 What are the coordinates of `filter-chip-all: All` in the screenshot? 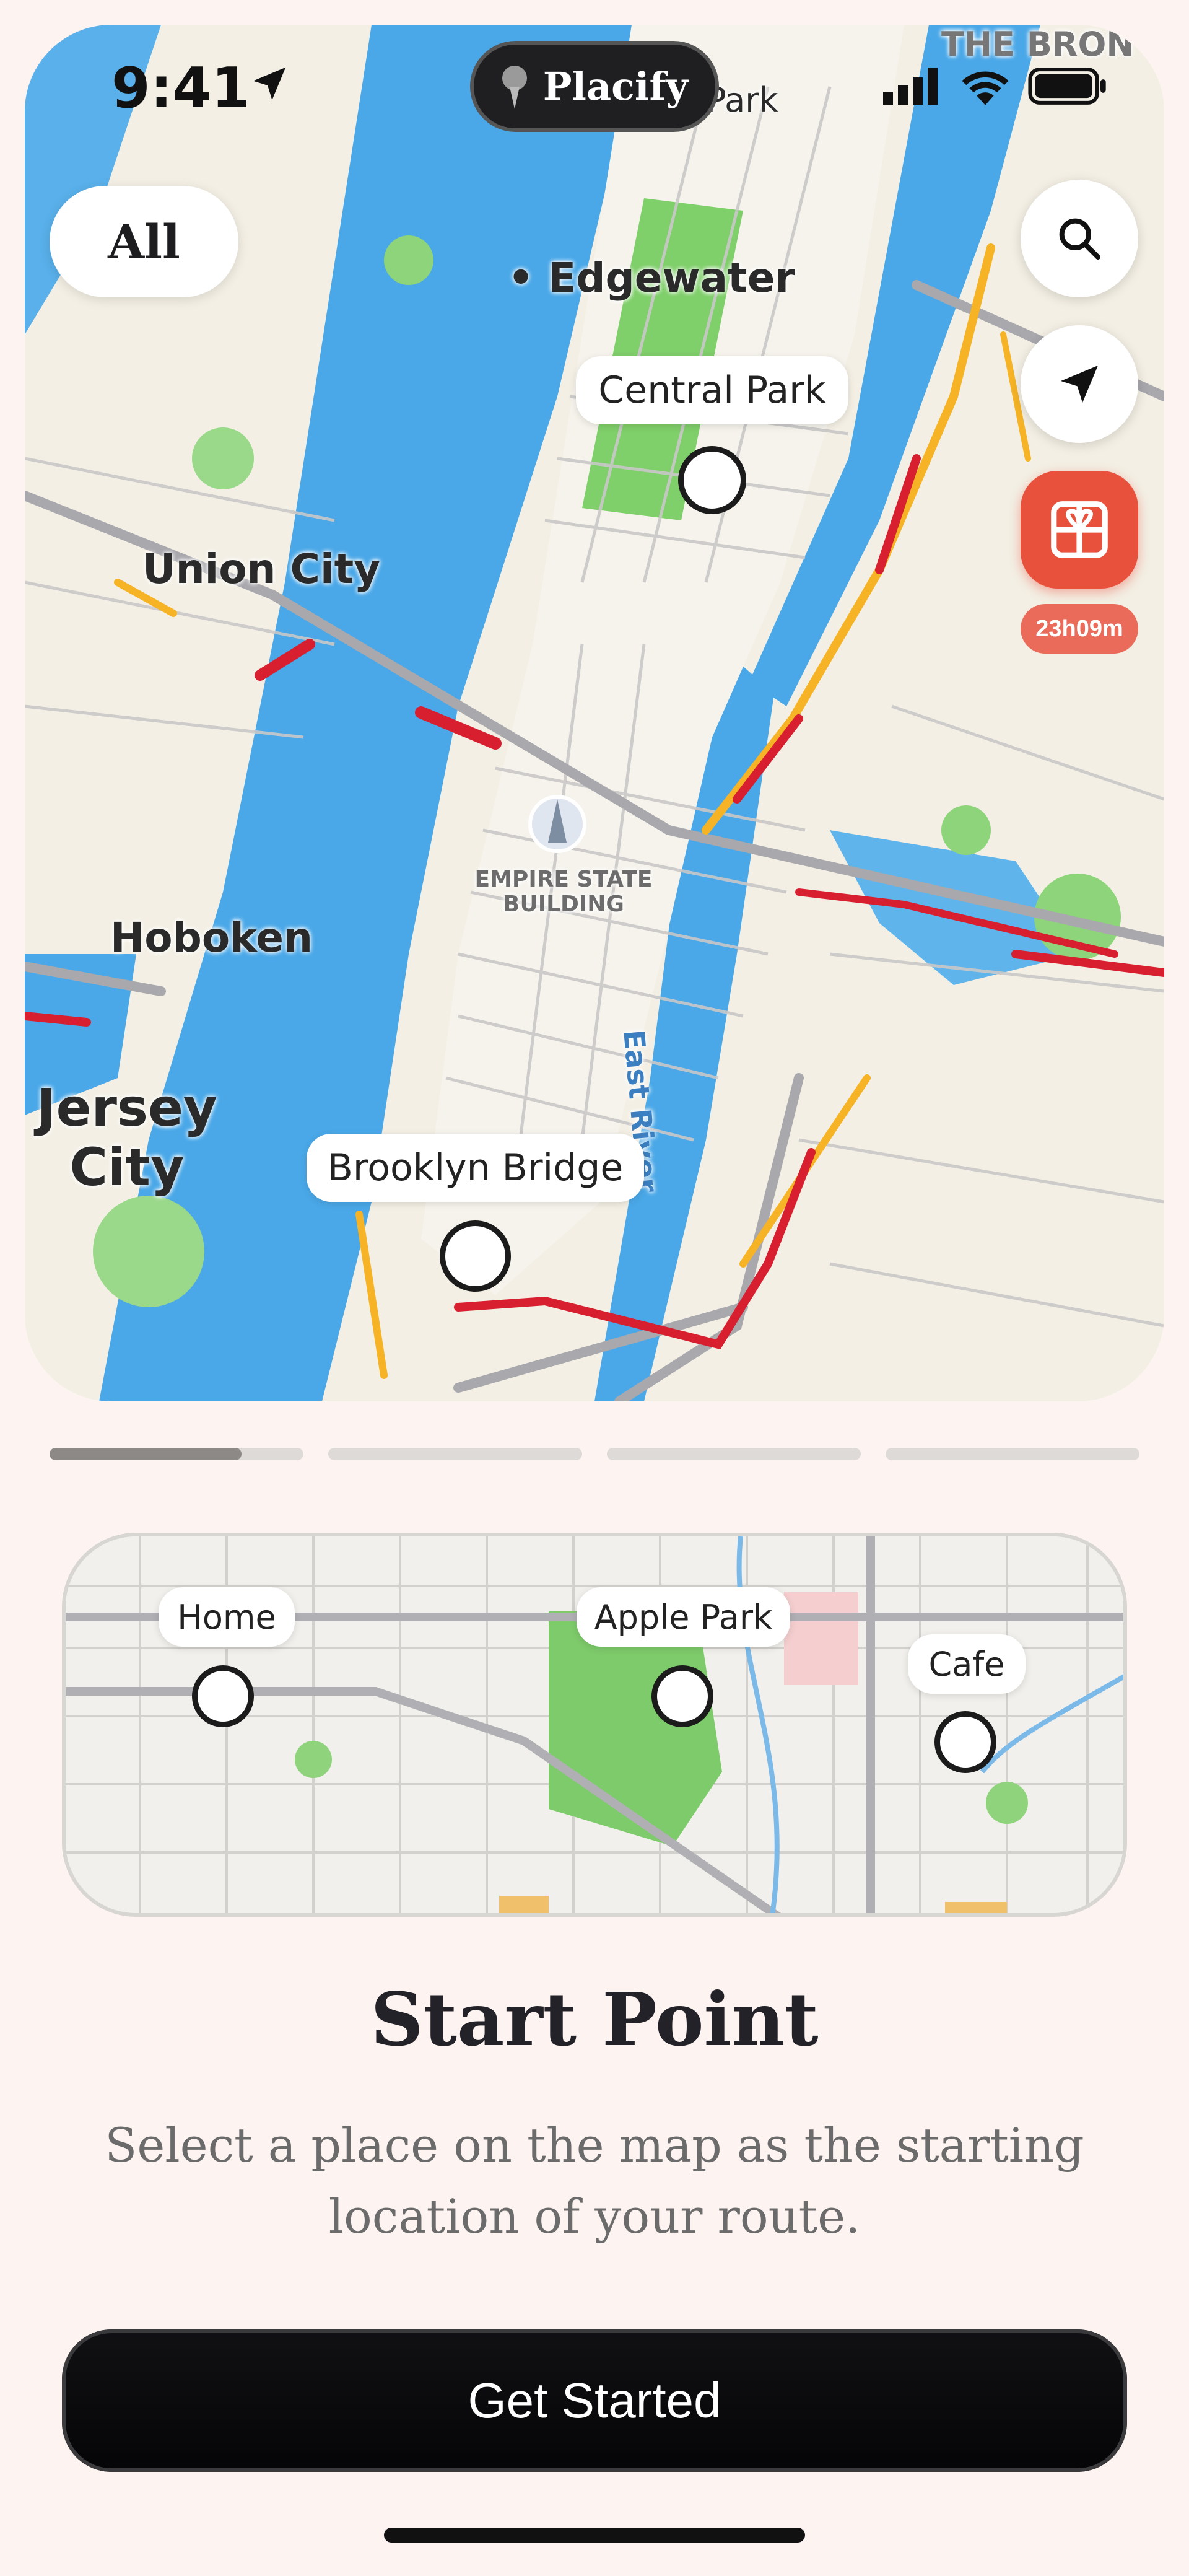 It's located at (144, 241).